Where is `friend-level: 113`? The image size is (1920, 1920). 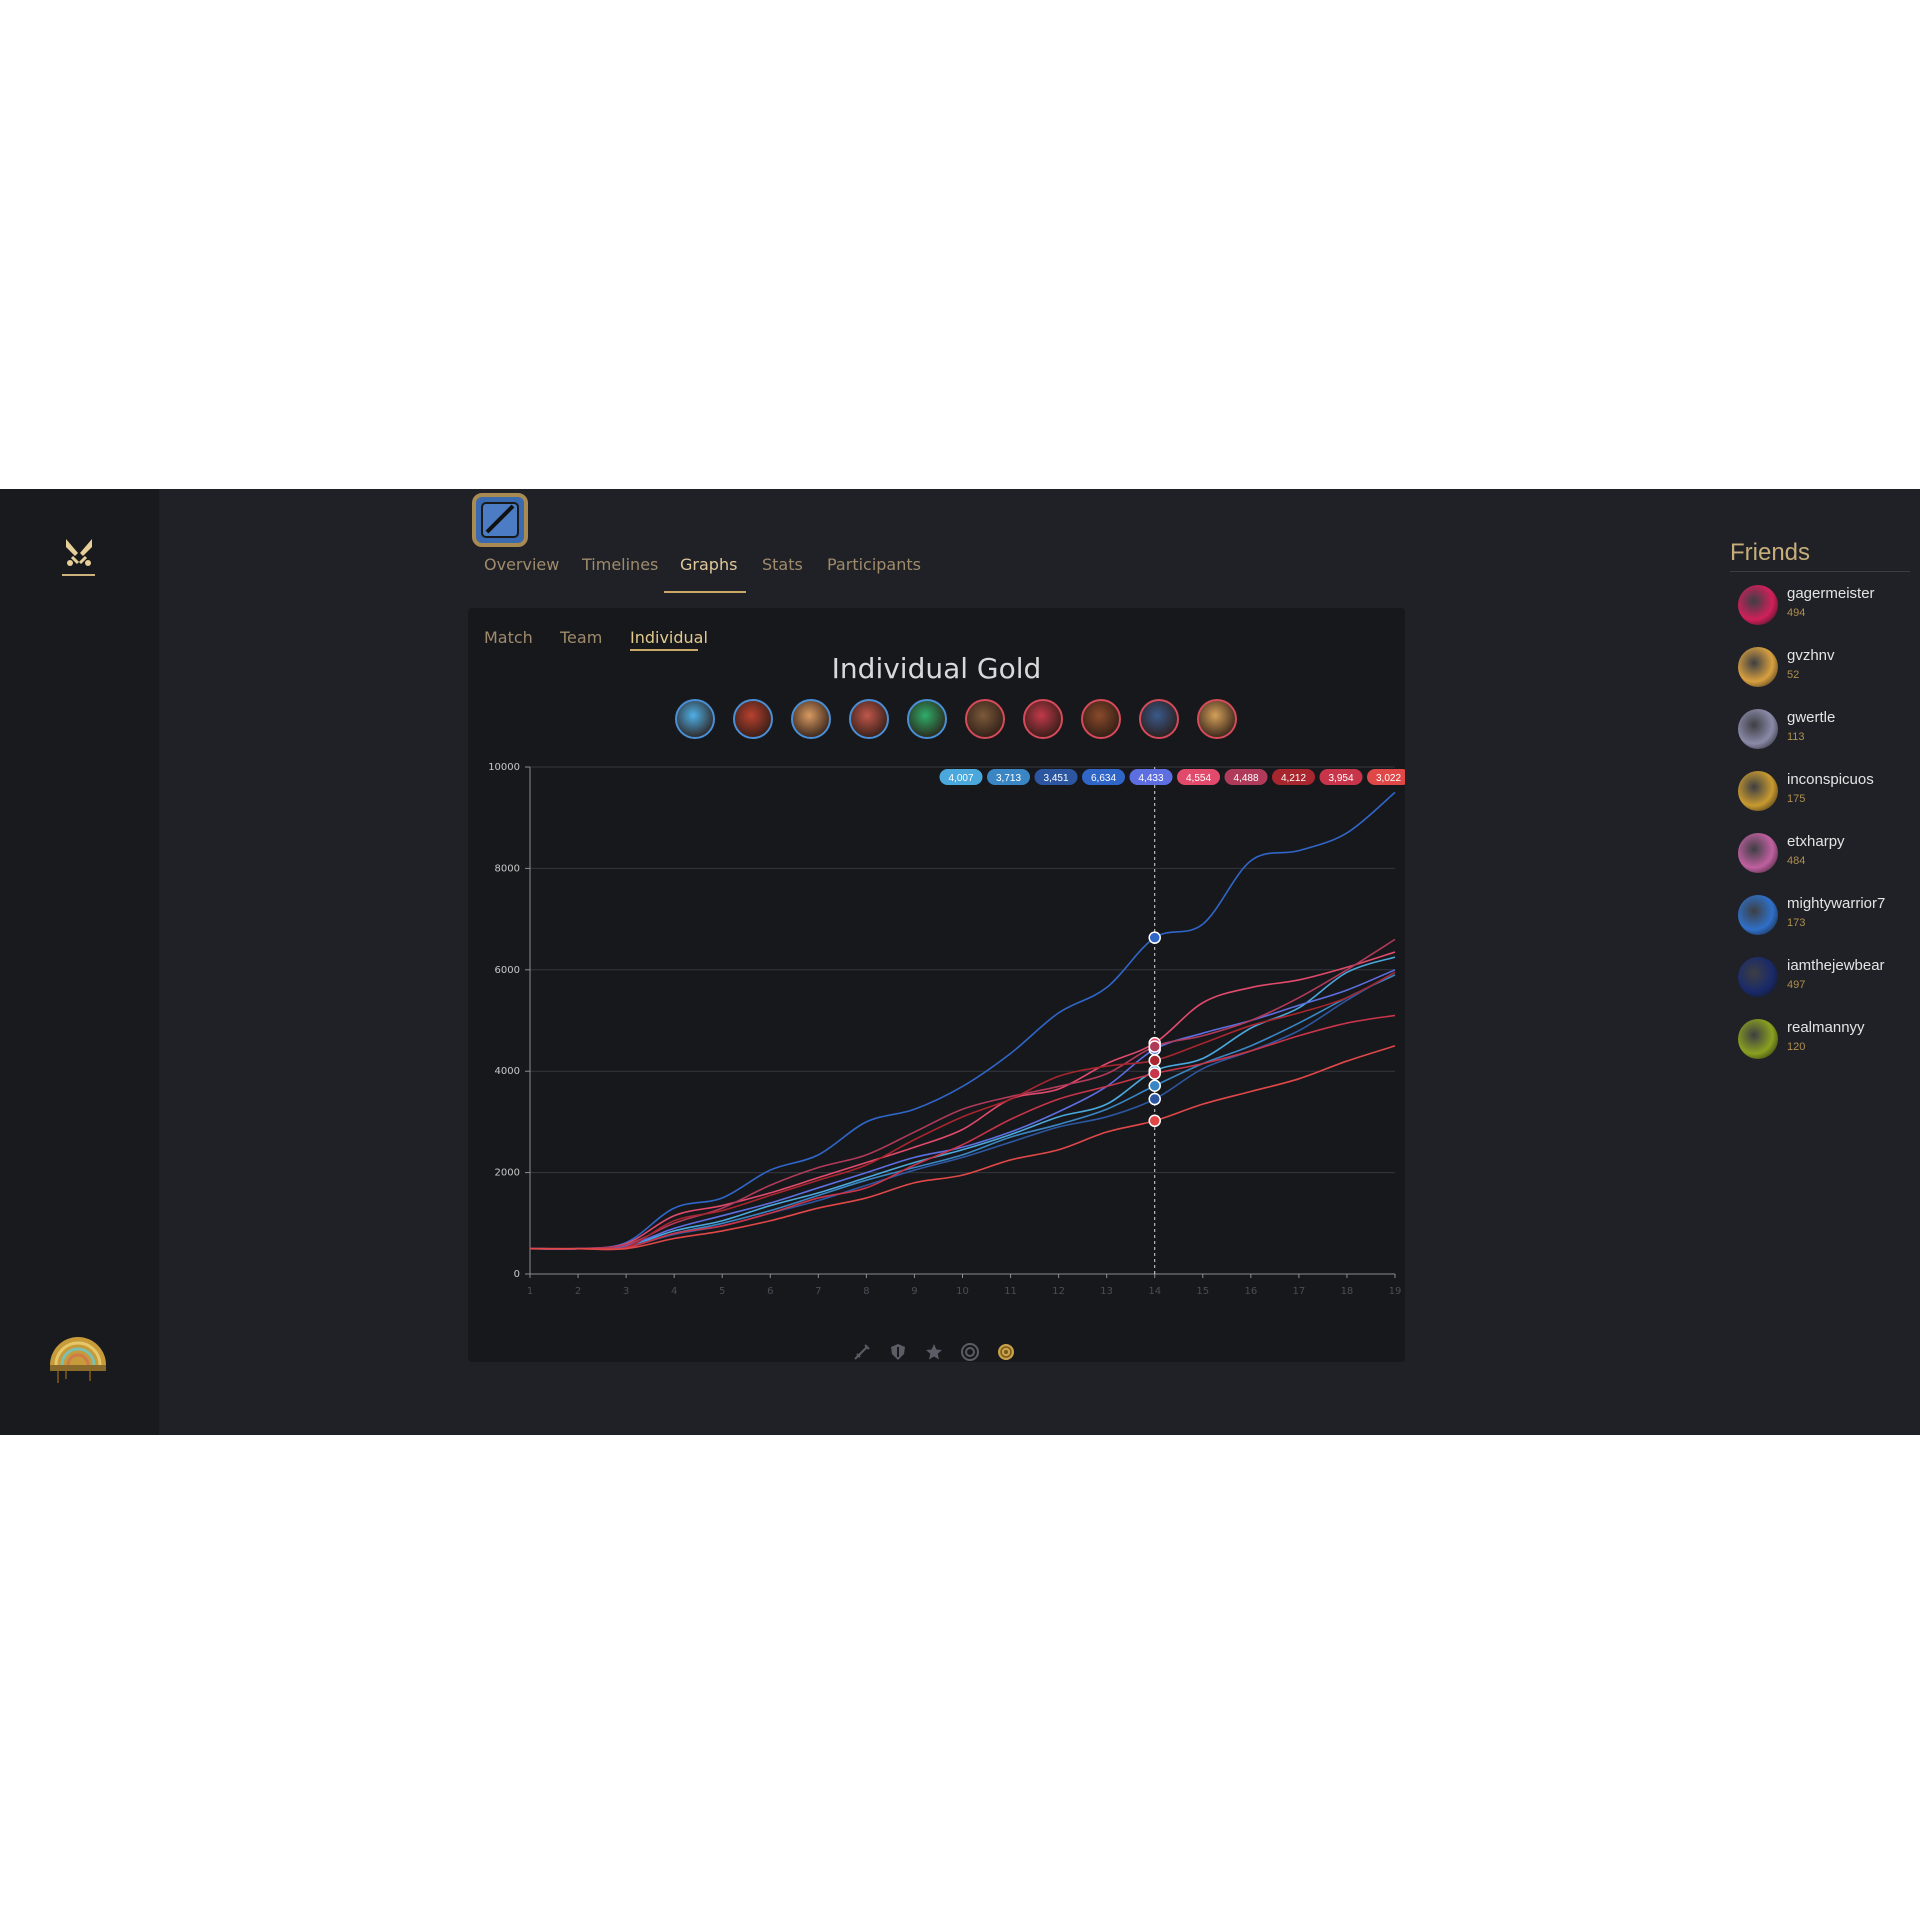
friend-level: 113 is located at coordinates (1796, 737).